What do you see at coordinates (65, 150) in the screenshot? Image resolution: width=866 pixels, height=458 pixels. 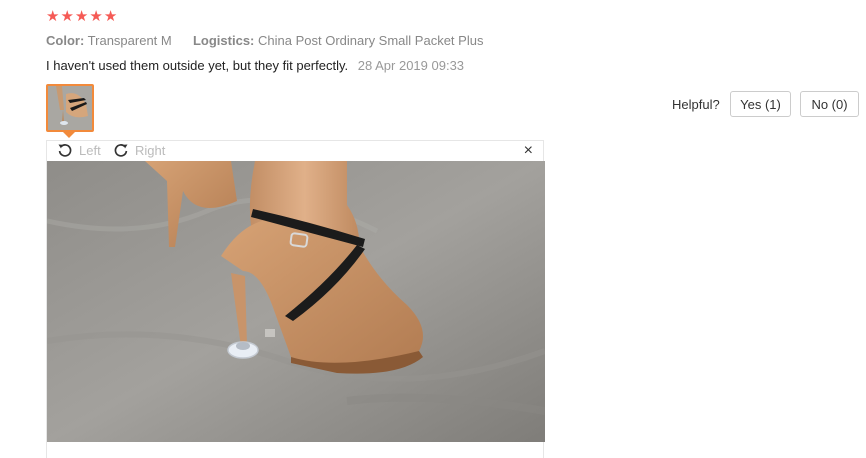 I see `rotate-left-icon` at bounding box center [65, 150].